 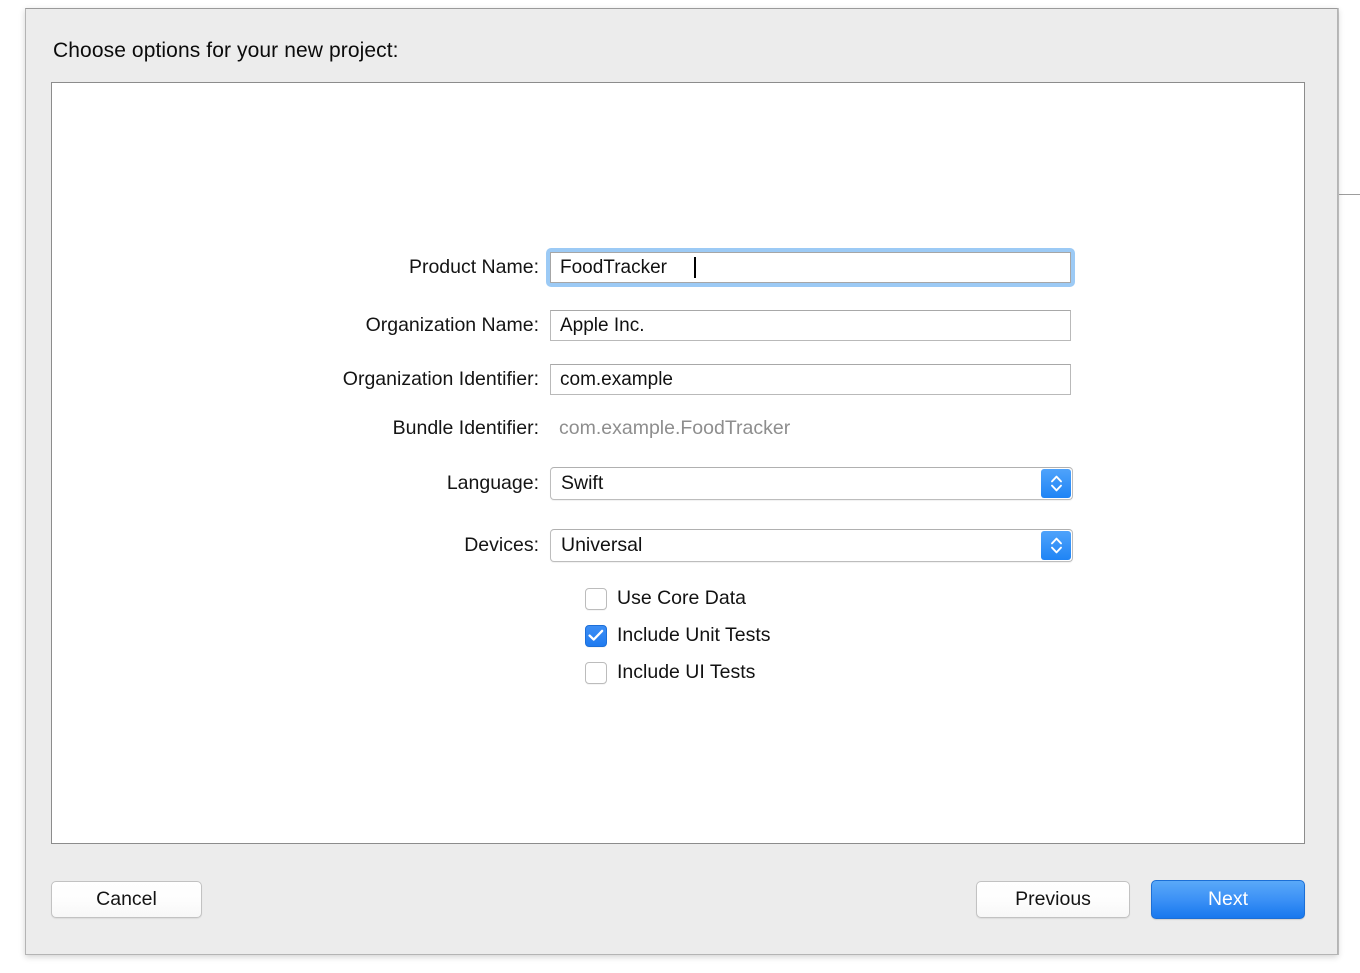 I want to click on organization-identifier-label: Organization Identifier:, so click(x=440, y=379).